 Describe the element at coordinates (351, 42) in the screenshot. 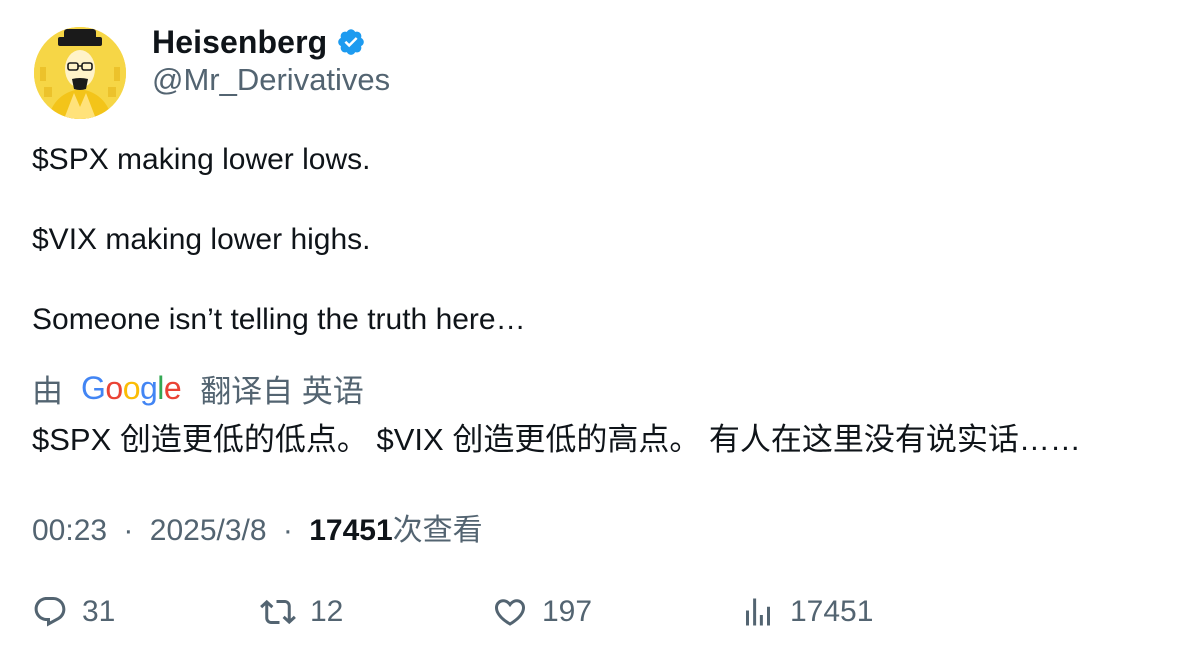

I see `verified-badge-icon` at that location.